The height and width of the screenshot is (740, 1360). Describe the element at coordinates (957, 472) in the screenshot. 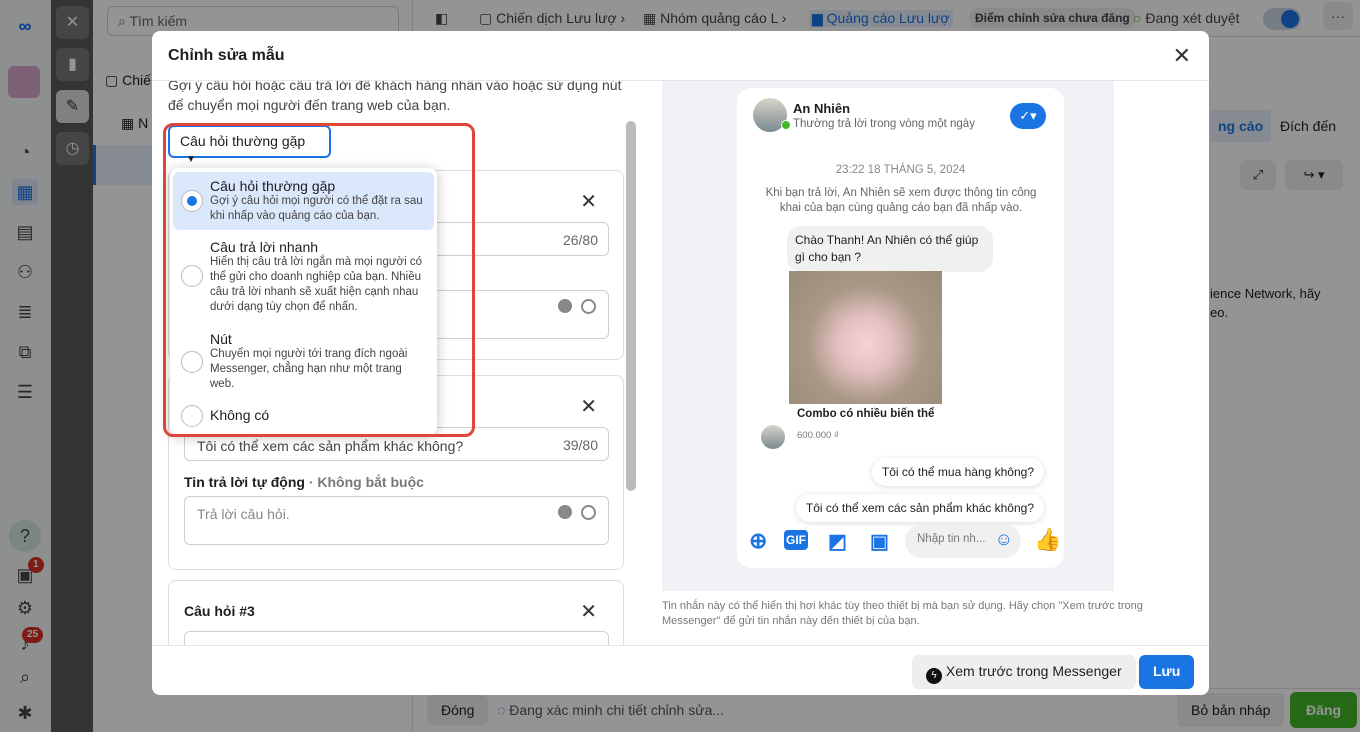

I see `faq-bubble: Tôi có thể mua hàng không?` at that location.